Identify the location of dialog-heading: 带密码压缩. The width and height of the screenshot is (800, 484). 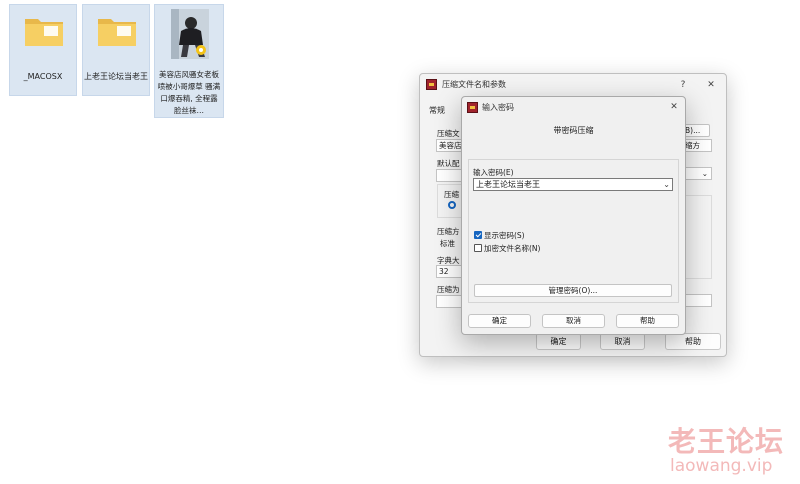
(573, 130).